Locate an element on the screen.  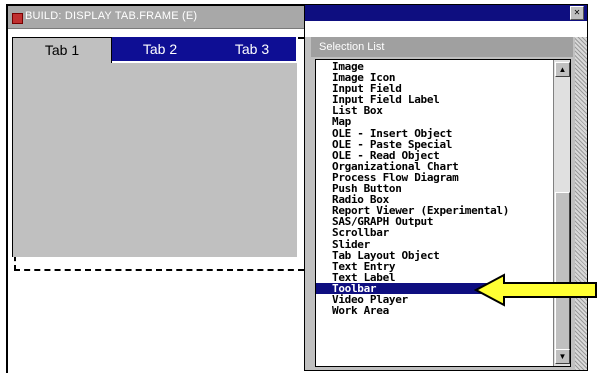
selection-list-title: Selection List is located at coordinates (352, 47).